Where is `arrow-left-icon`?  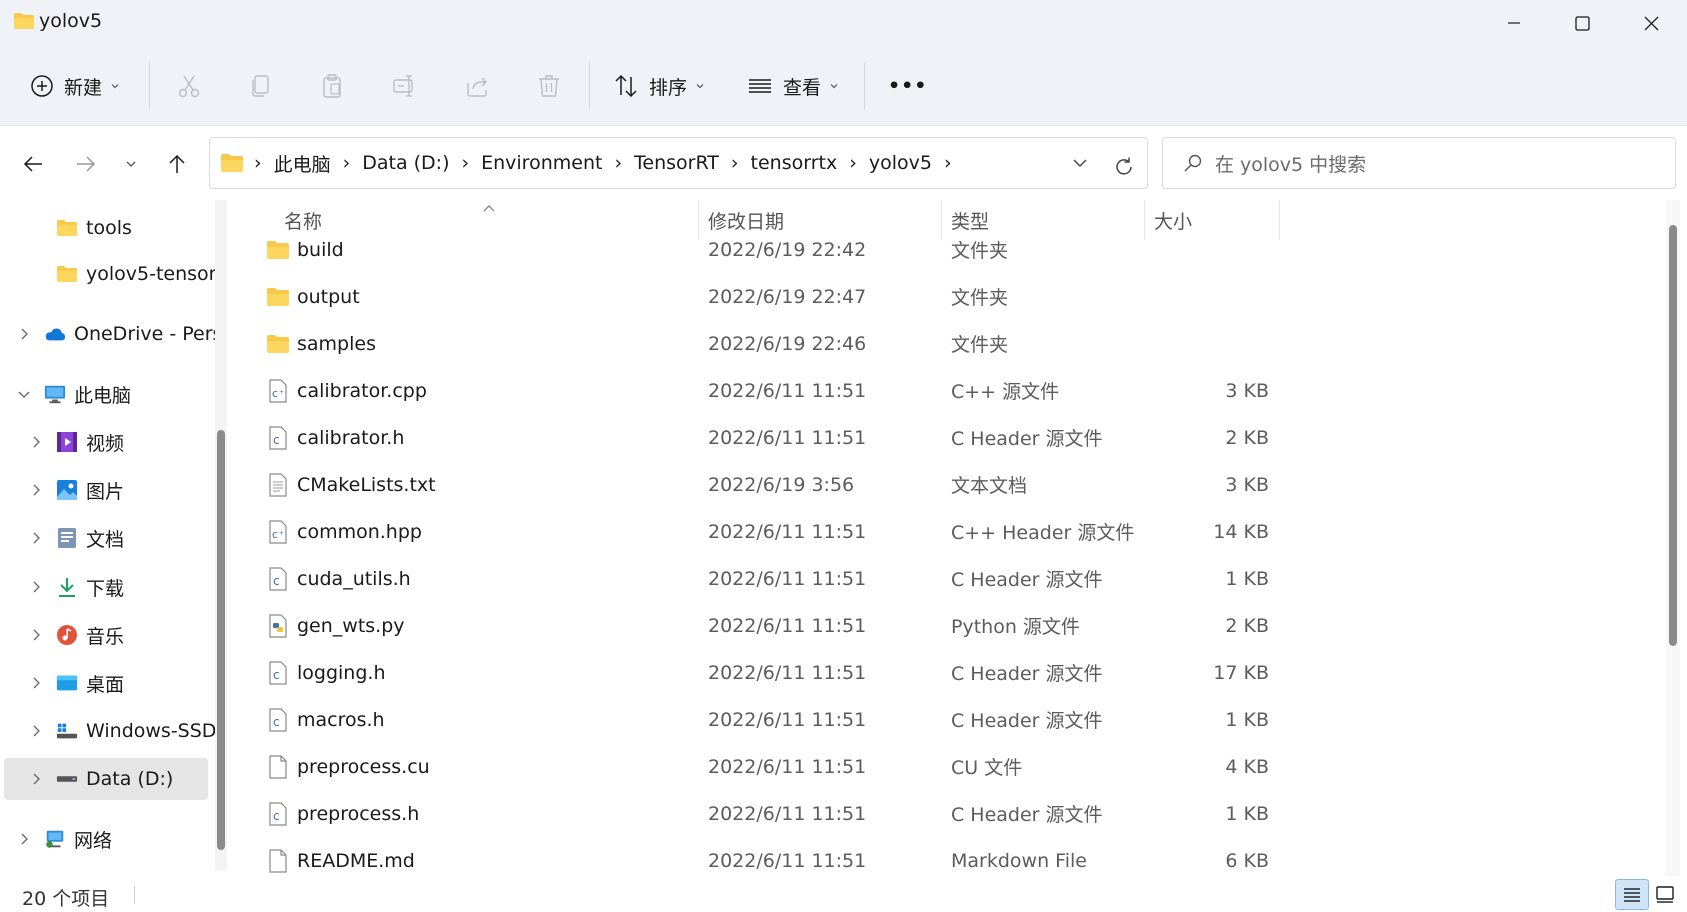
arrow-left-icon is located at coordinates (32, 164).